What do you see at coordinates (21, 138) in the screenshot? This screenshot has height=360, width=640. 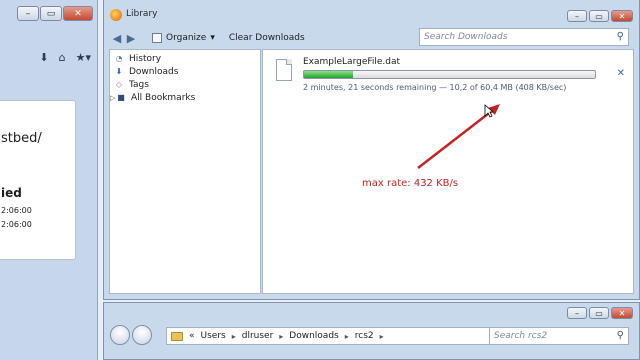 I see `url-fragment: stbed/` at bounding box center [21, 138].